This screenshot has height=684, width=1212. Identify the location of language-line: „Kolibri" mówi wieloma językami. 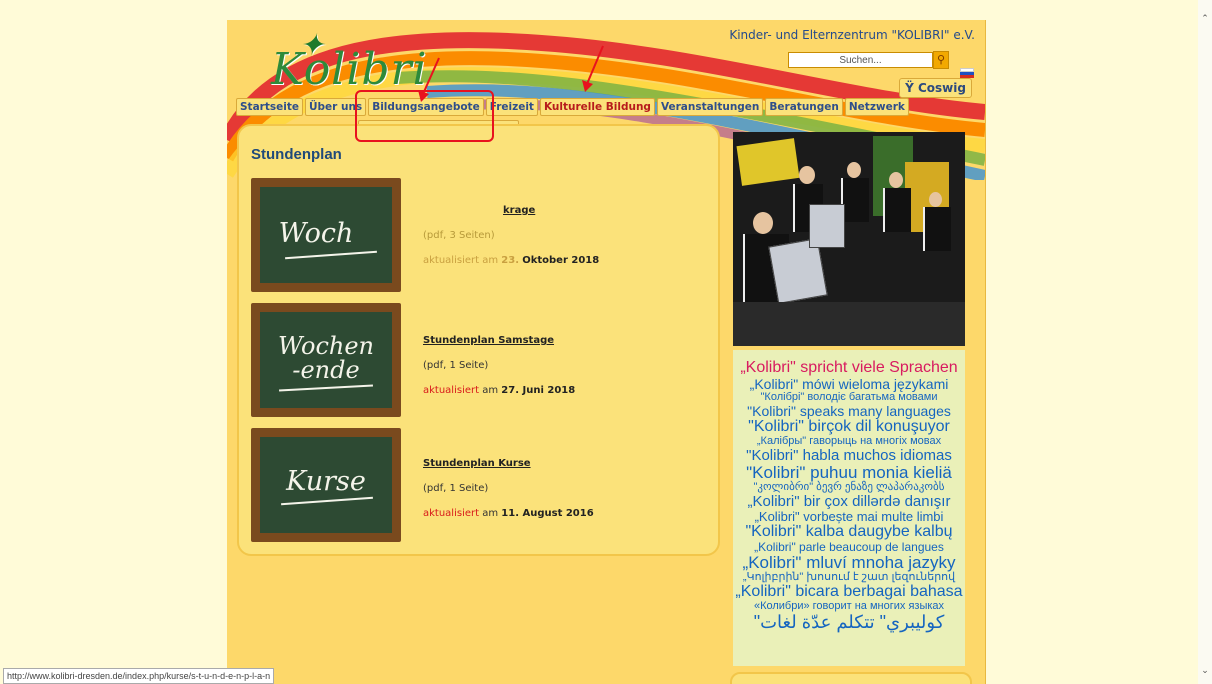
(849, 384).